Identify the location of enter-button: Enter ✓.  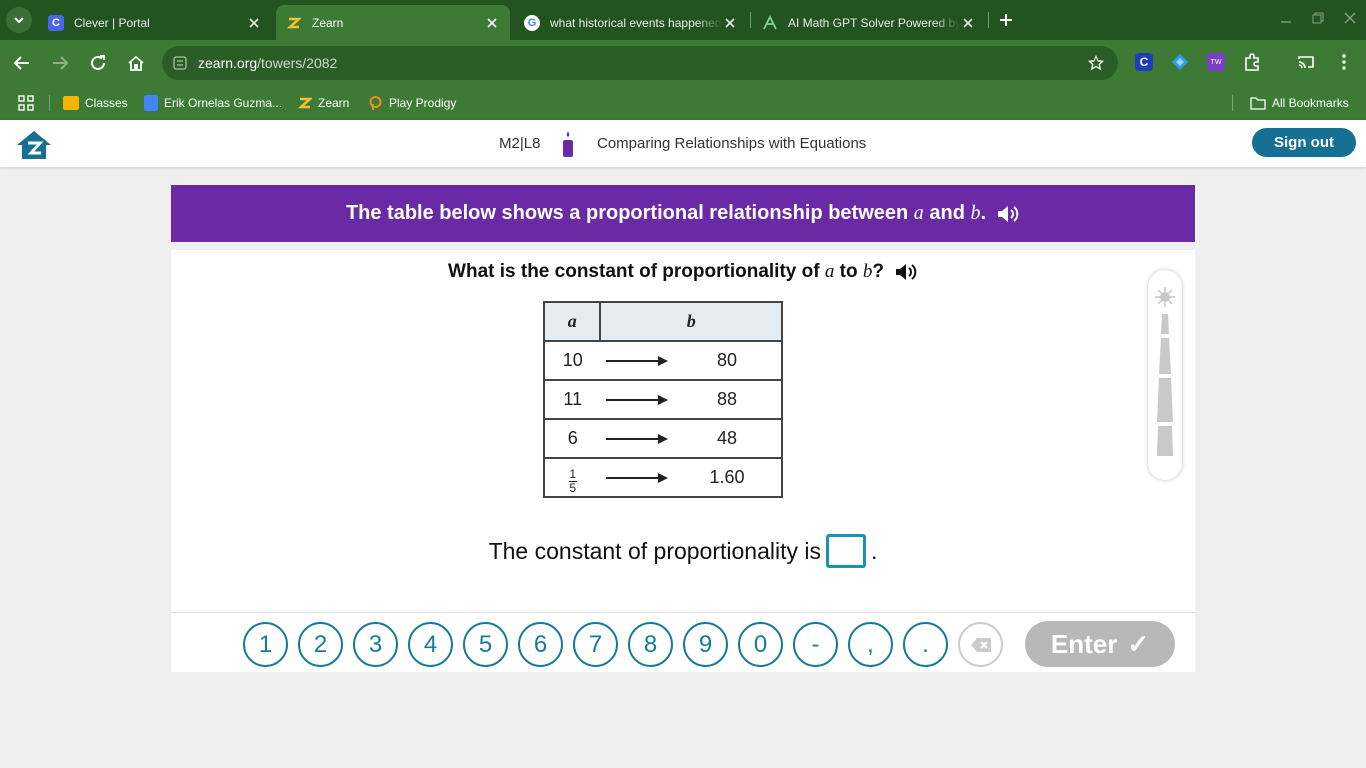
(1100, 644).